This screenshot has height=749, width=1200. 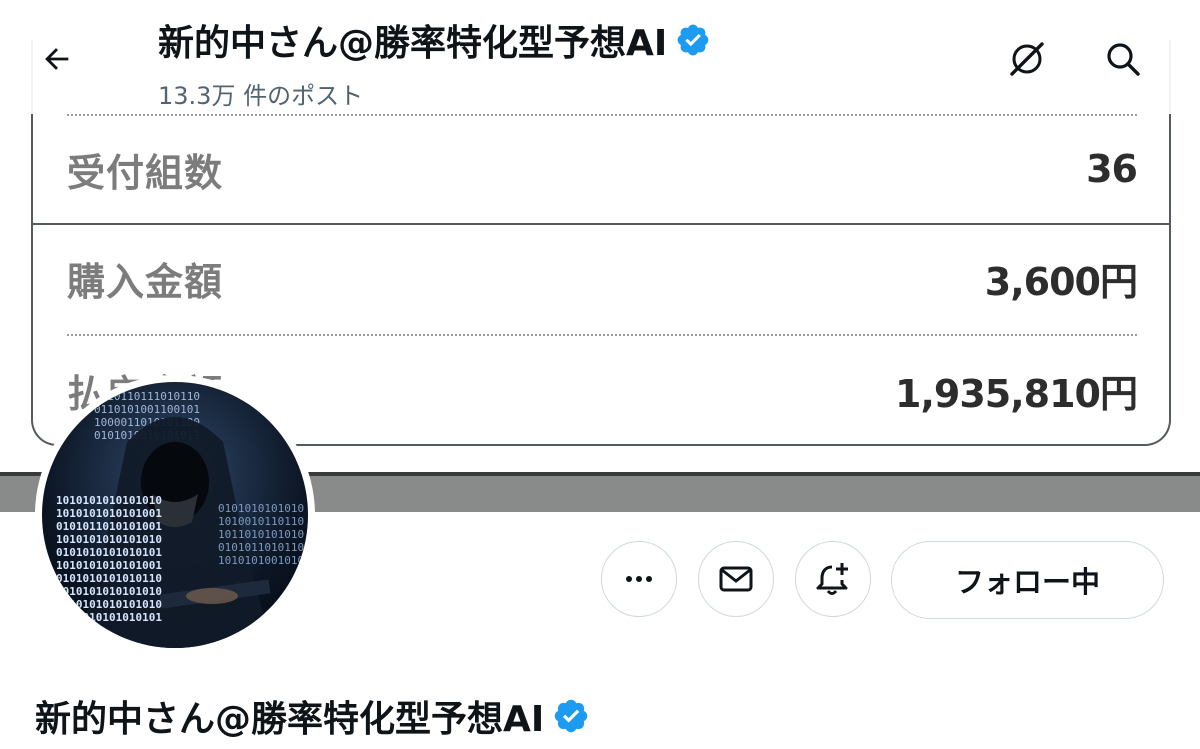 I want to click on stat-row-count: 受付組数 36, so click(x=602, y=169).